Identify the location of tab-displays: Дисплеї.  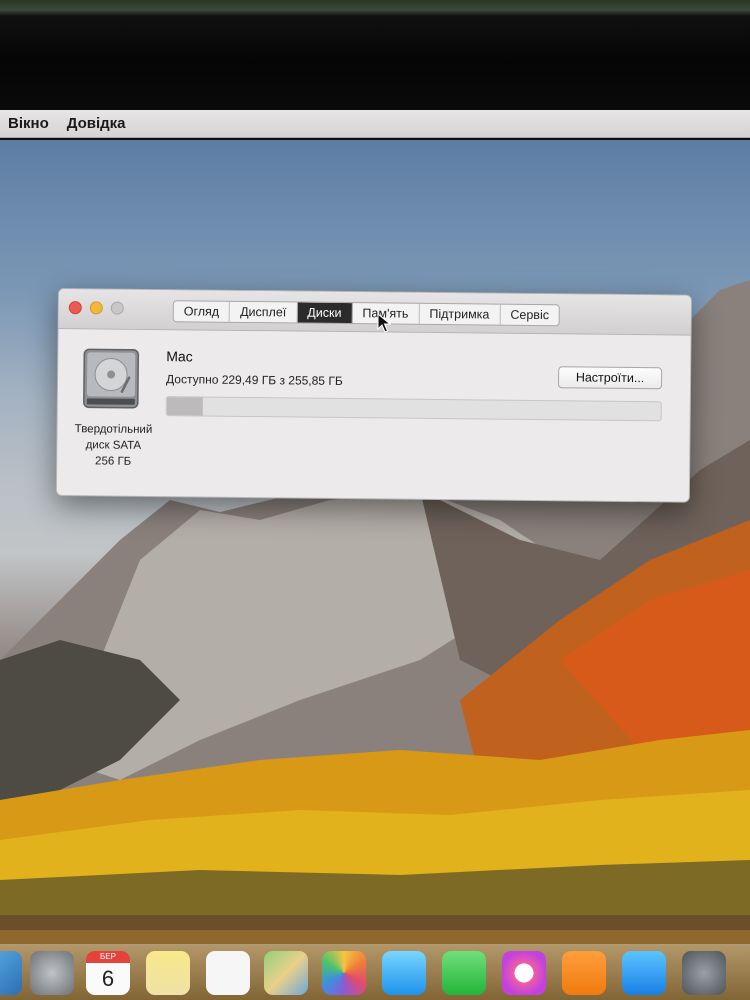
(264, 313).